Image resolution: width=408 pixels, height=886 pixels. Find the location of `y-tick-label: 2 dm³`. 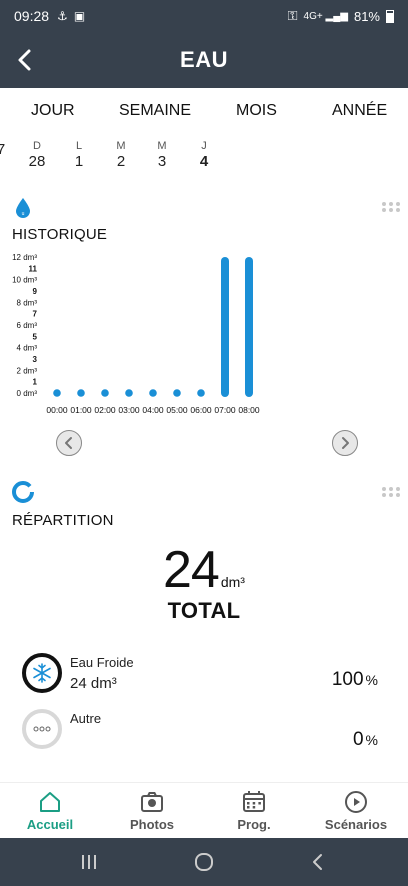

y-tick-label: 2 dm³ is located at coordinates (27, 370).